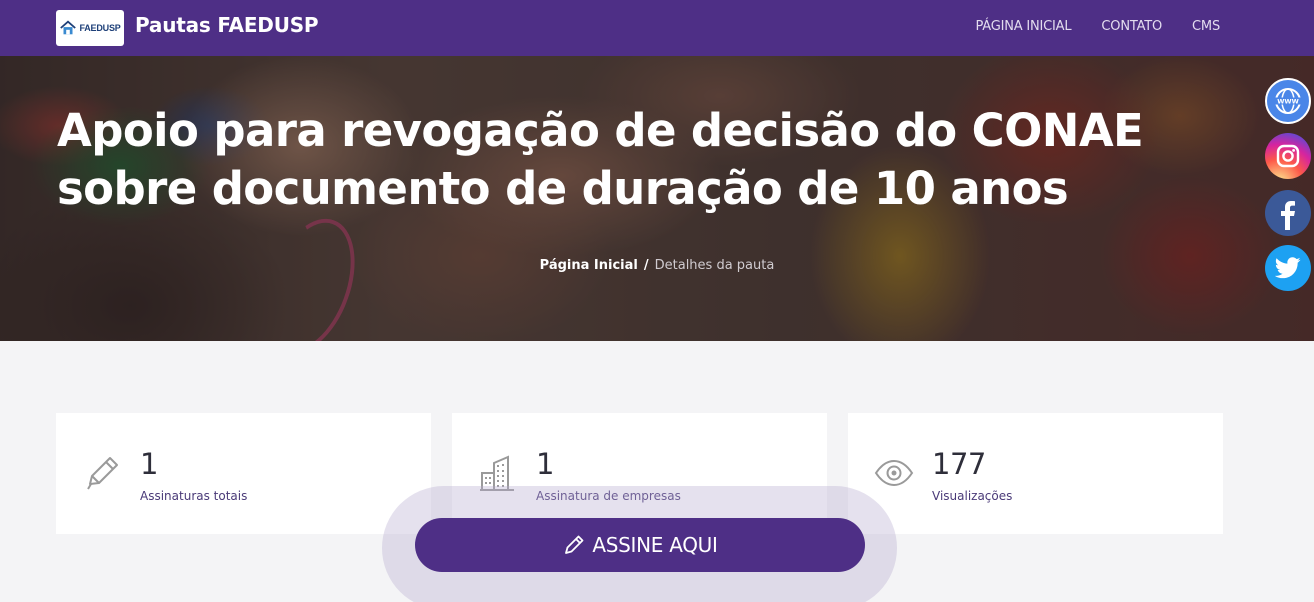 The width and height of the screenshot is (1314, 602). Describe the element at coordinates (589, 265) in the screenshot. I see `breadcrumb-home: Página Inicial` at that location.